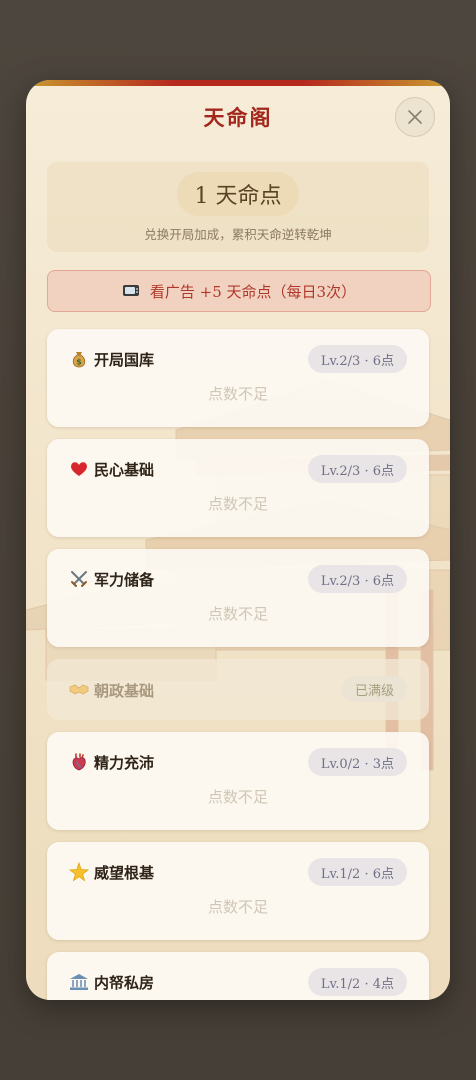 Image resolution: width=476 pixels, height=1080 pixels. What do you see at coordinates (238, 83) in the screenshot?
I see `dialog-top-border` at bounding box center [238, 83].